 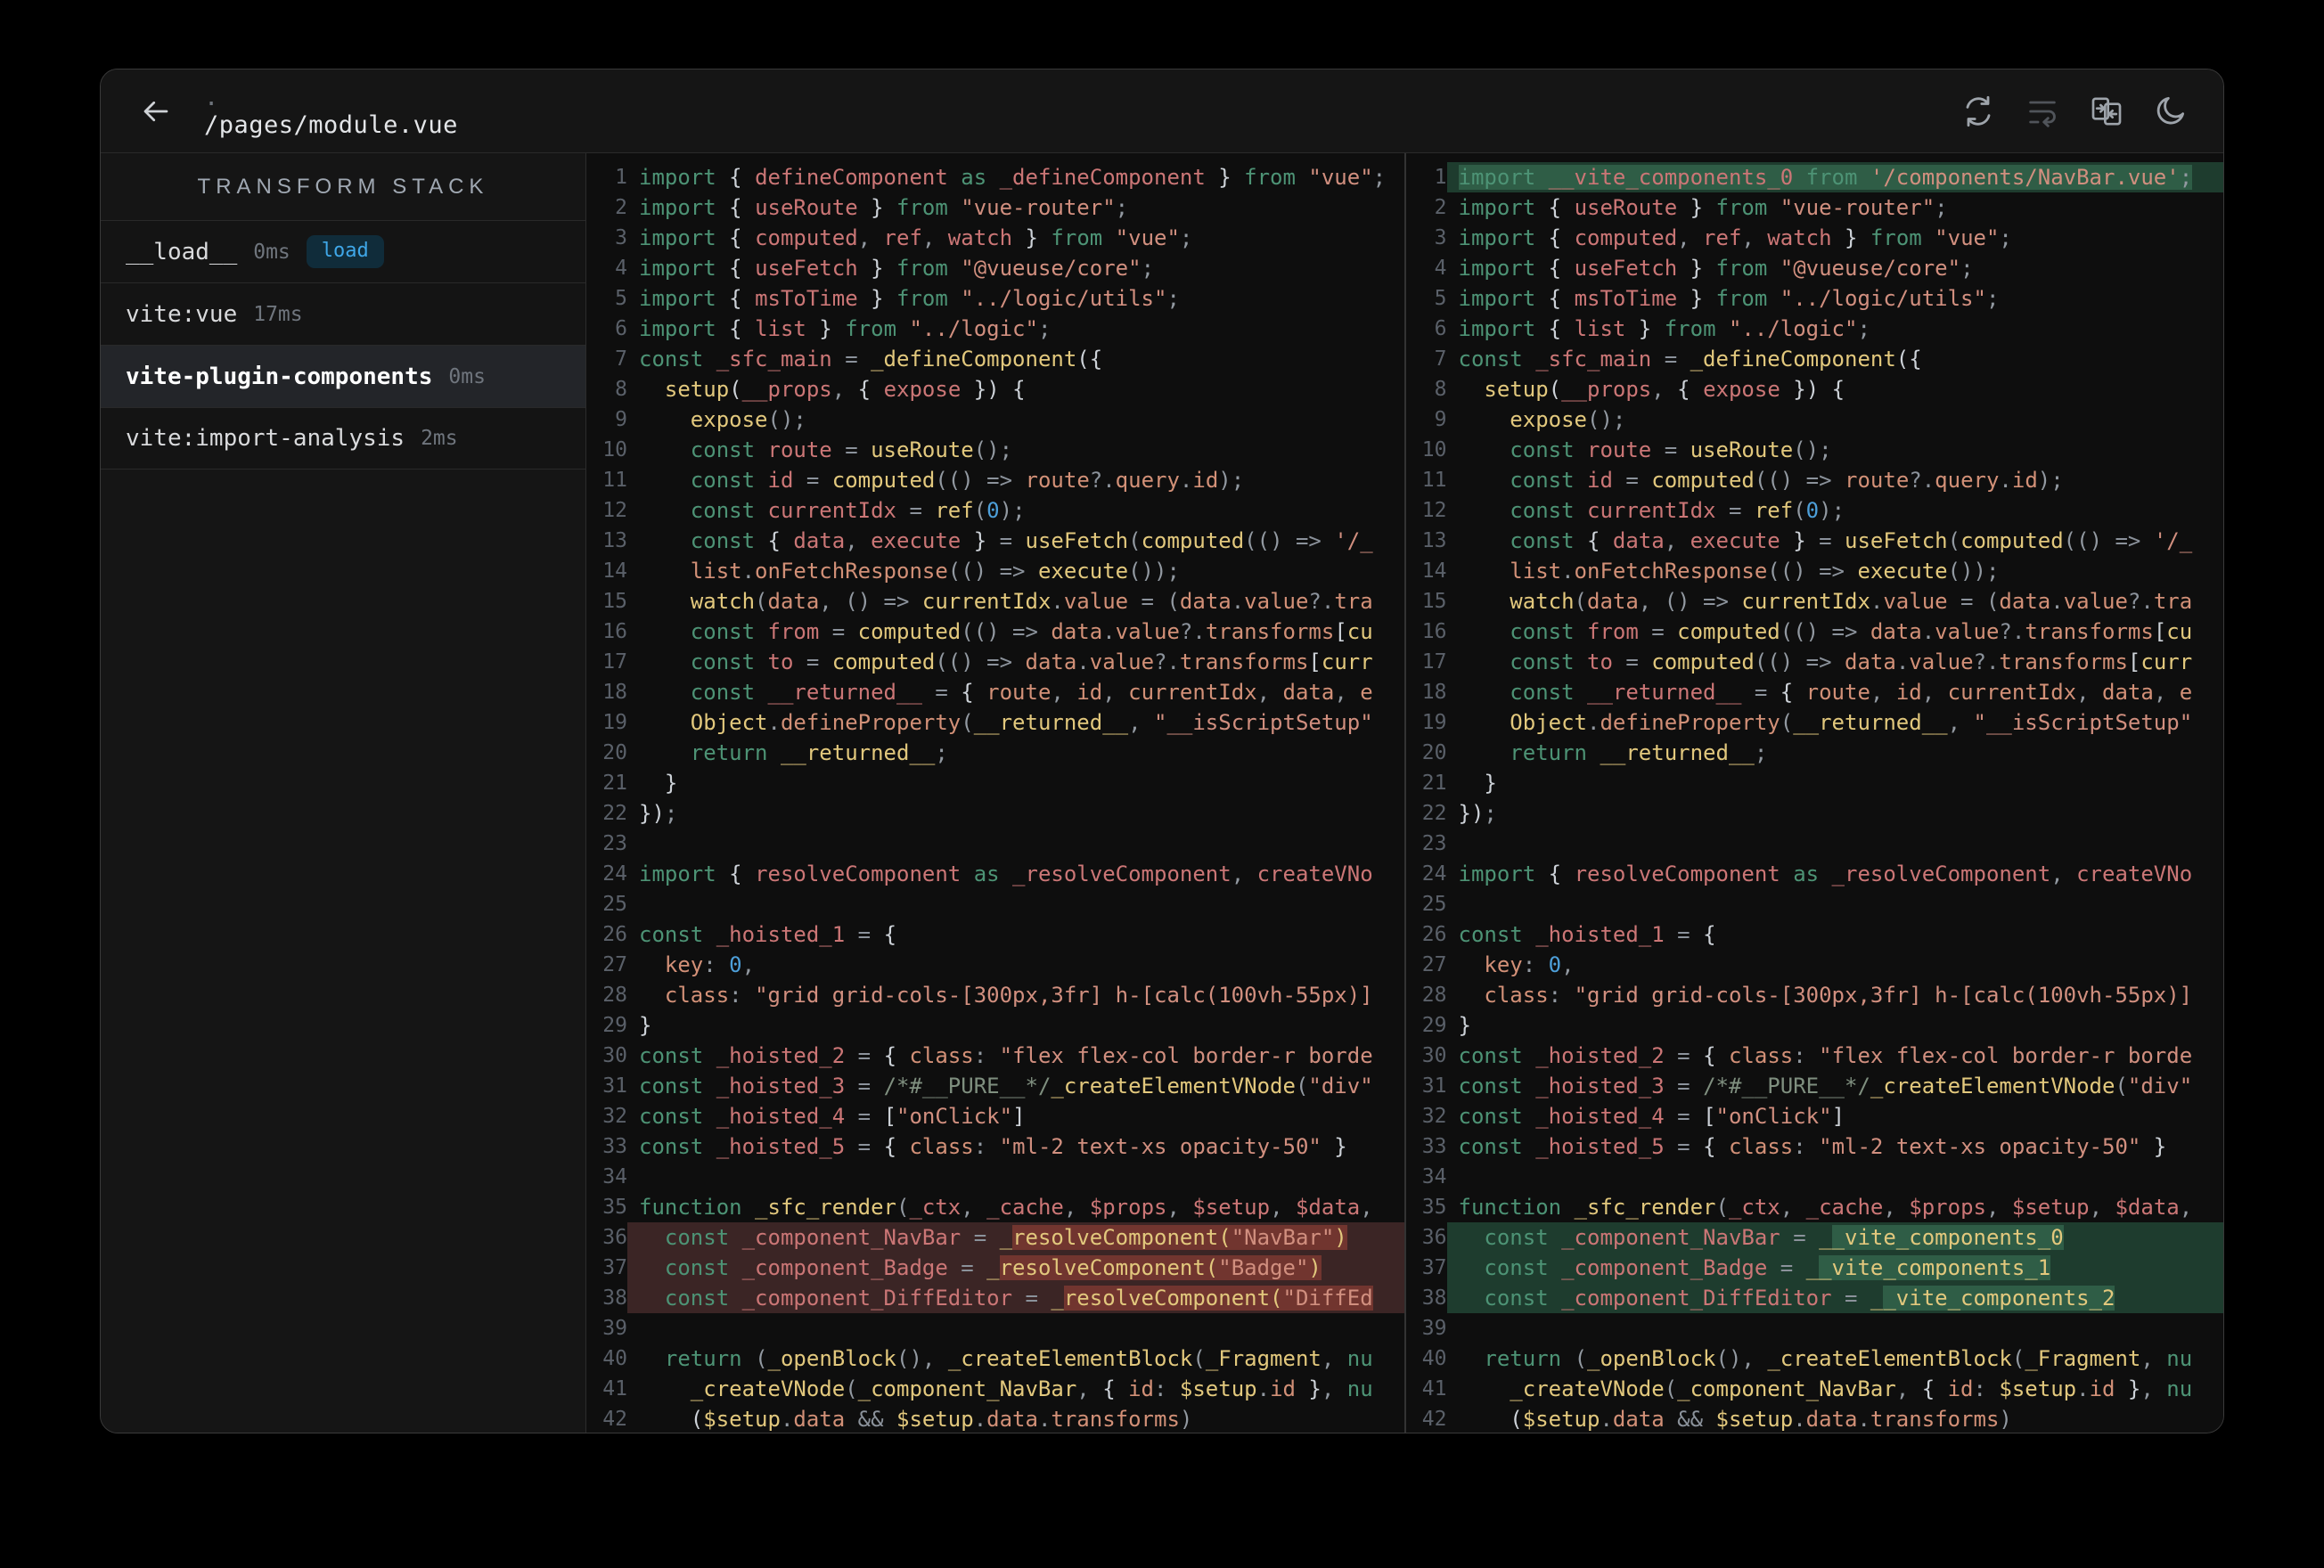 What do you see at coordinates (156, 111) in the screenshot?
I see `back-button` at bounding box center [156, 111].